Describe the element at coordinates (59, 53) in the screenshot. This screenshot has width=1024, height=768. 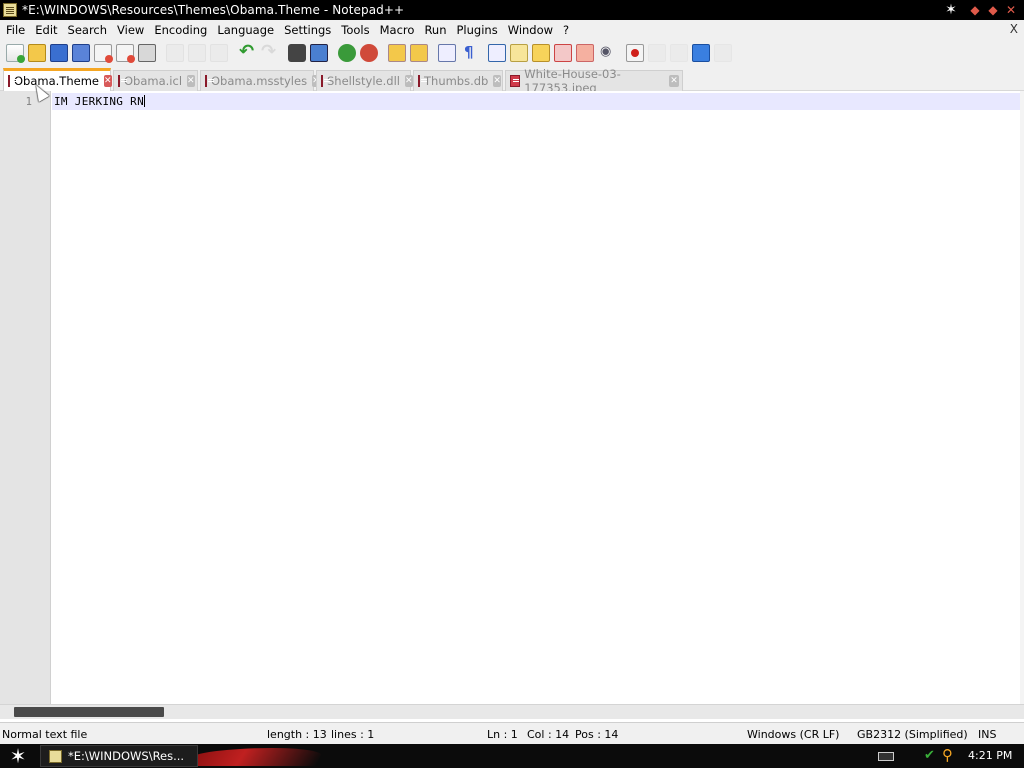
I see `save-icon` at that location.